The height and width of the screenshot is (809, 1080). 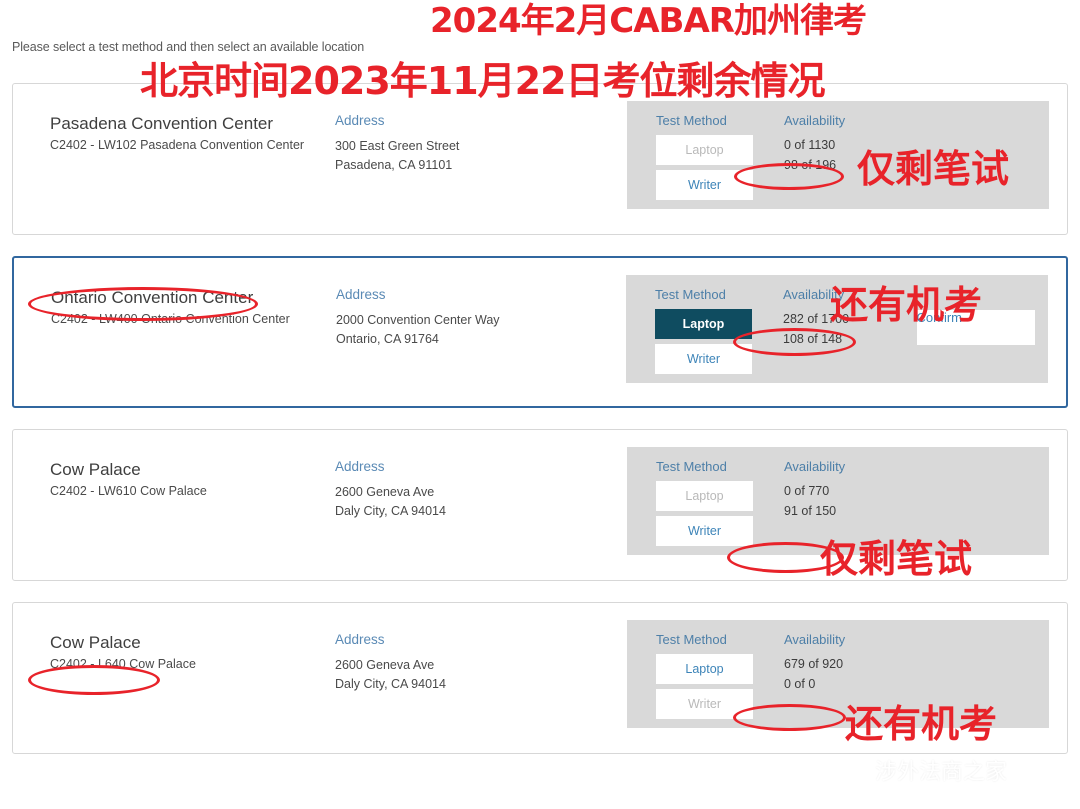 I want to click on venue-name: Ontario Convention Center, so click(x=152, y=297).